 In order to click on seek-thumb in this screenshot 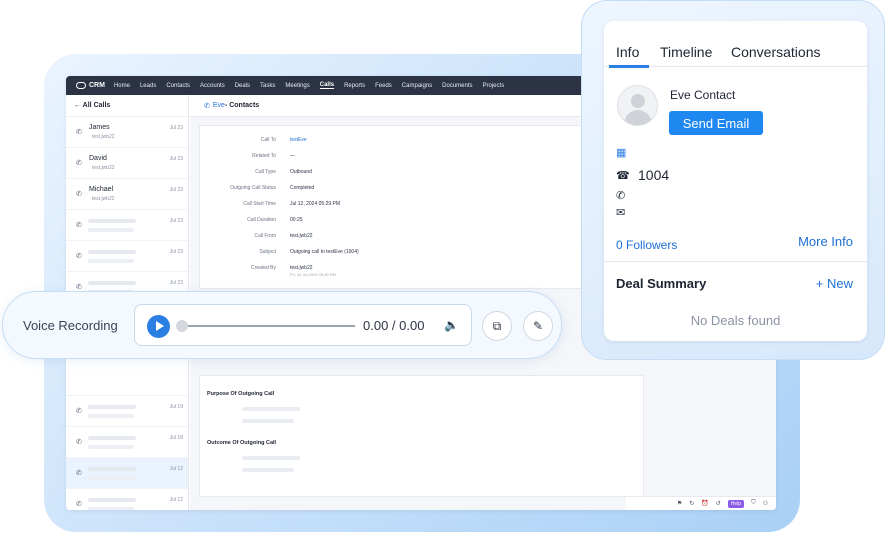, I will do `click(182, 326)`.